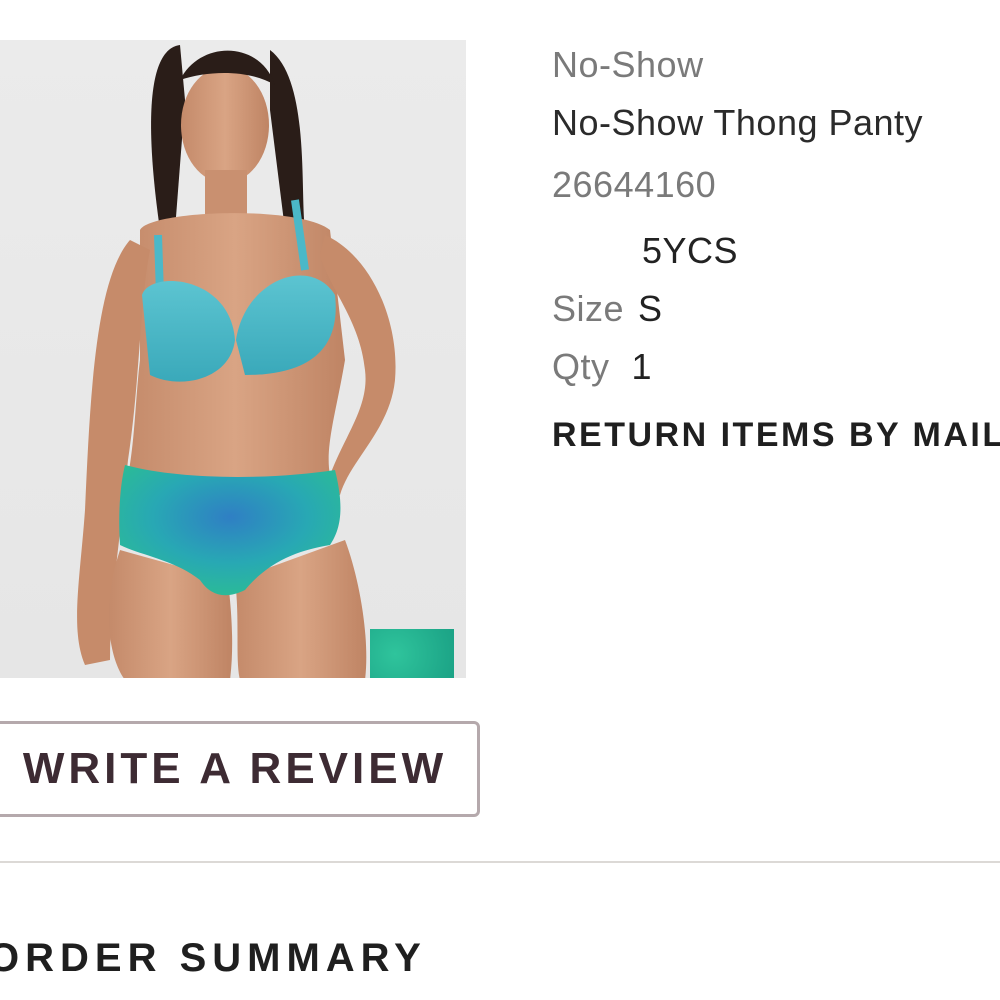  Describe the element at coordinates (642, 366) in the screenshot. I see `qty-value: 1` at that location.